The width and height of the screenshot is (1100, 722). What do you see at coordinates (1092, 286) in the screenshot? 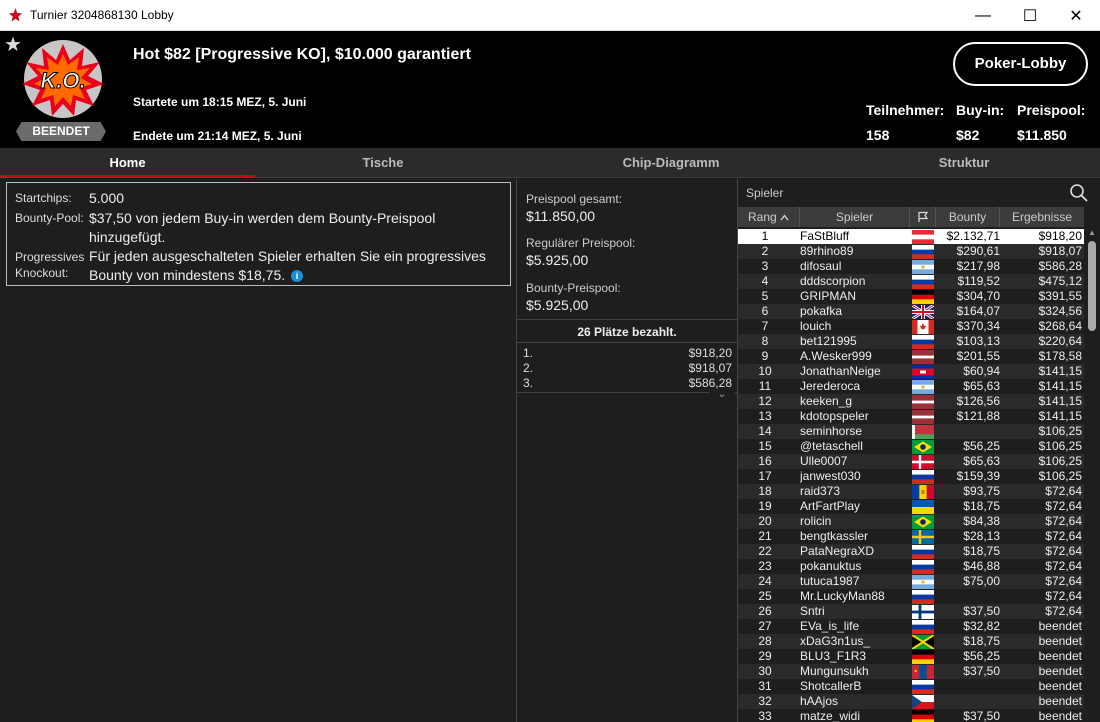
I see `scroll-thumb` at bounding box center [1092, 286].